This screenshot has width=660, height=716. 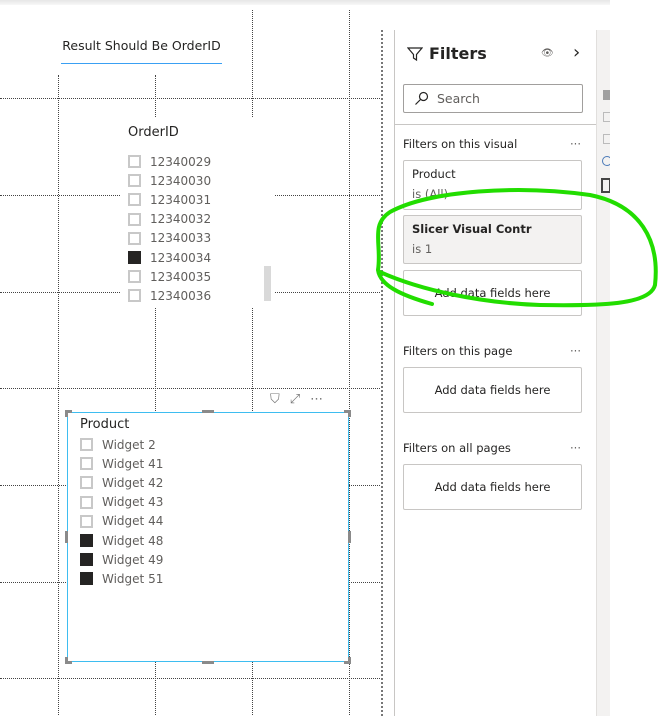 I want to click on slicer-item-label: 12340035, so click(x=181, y=276).